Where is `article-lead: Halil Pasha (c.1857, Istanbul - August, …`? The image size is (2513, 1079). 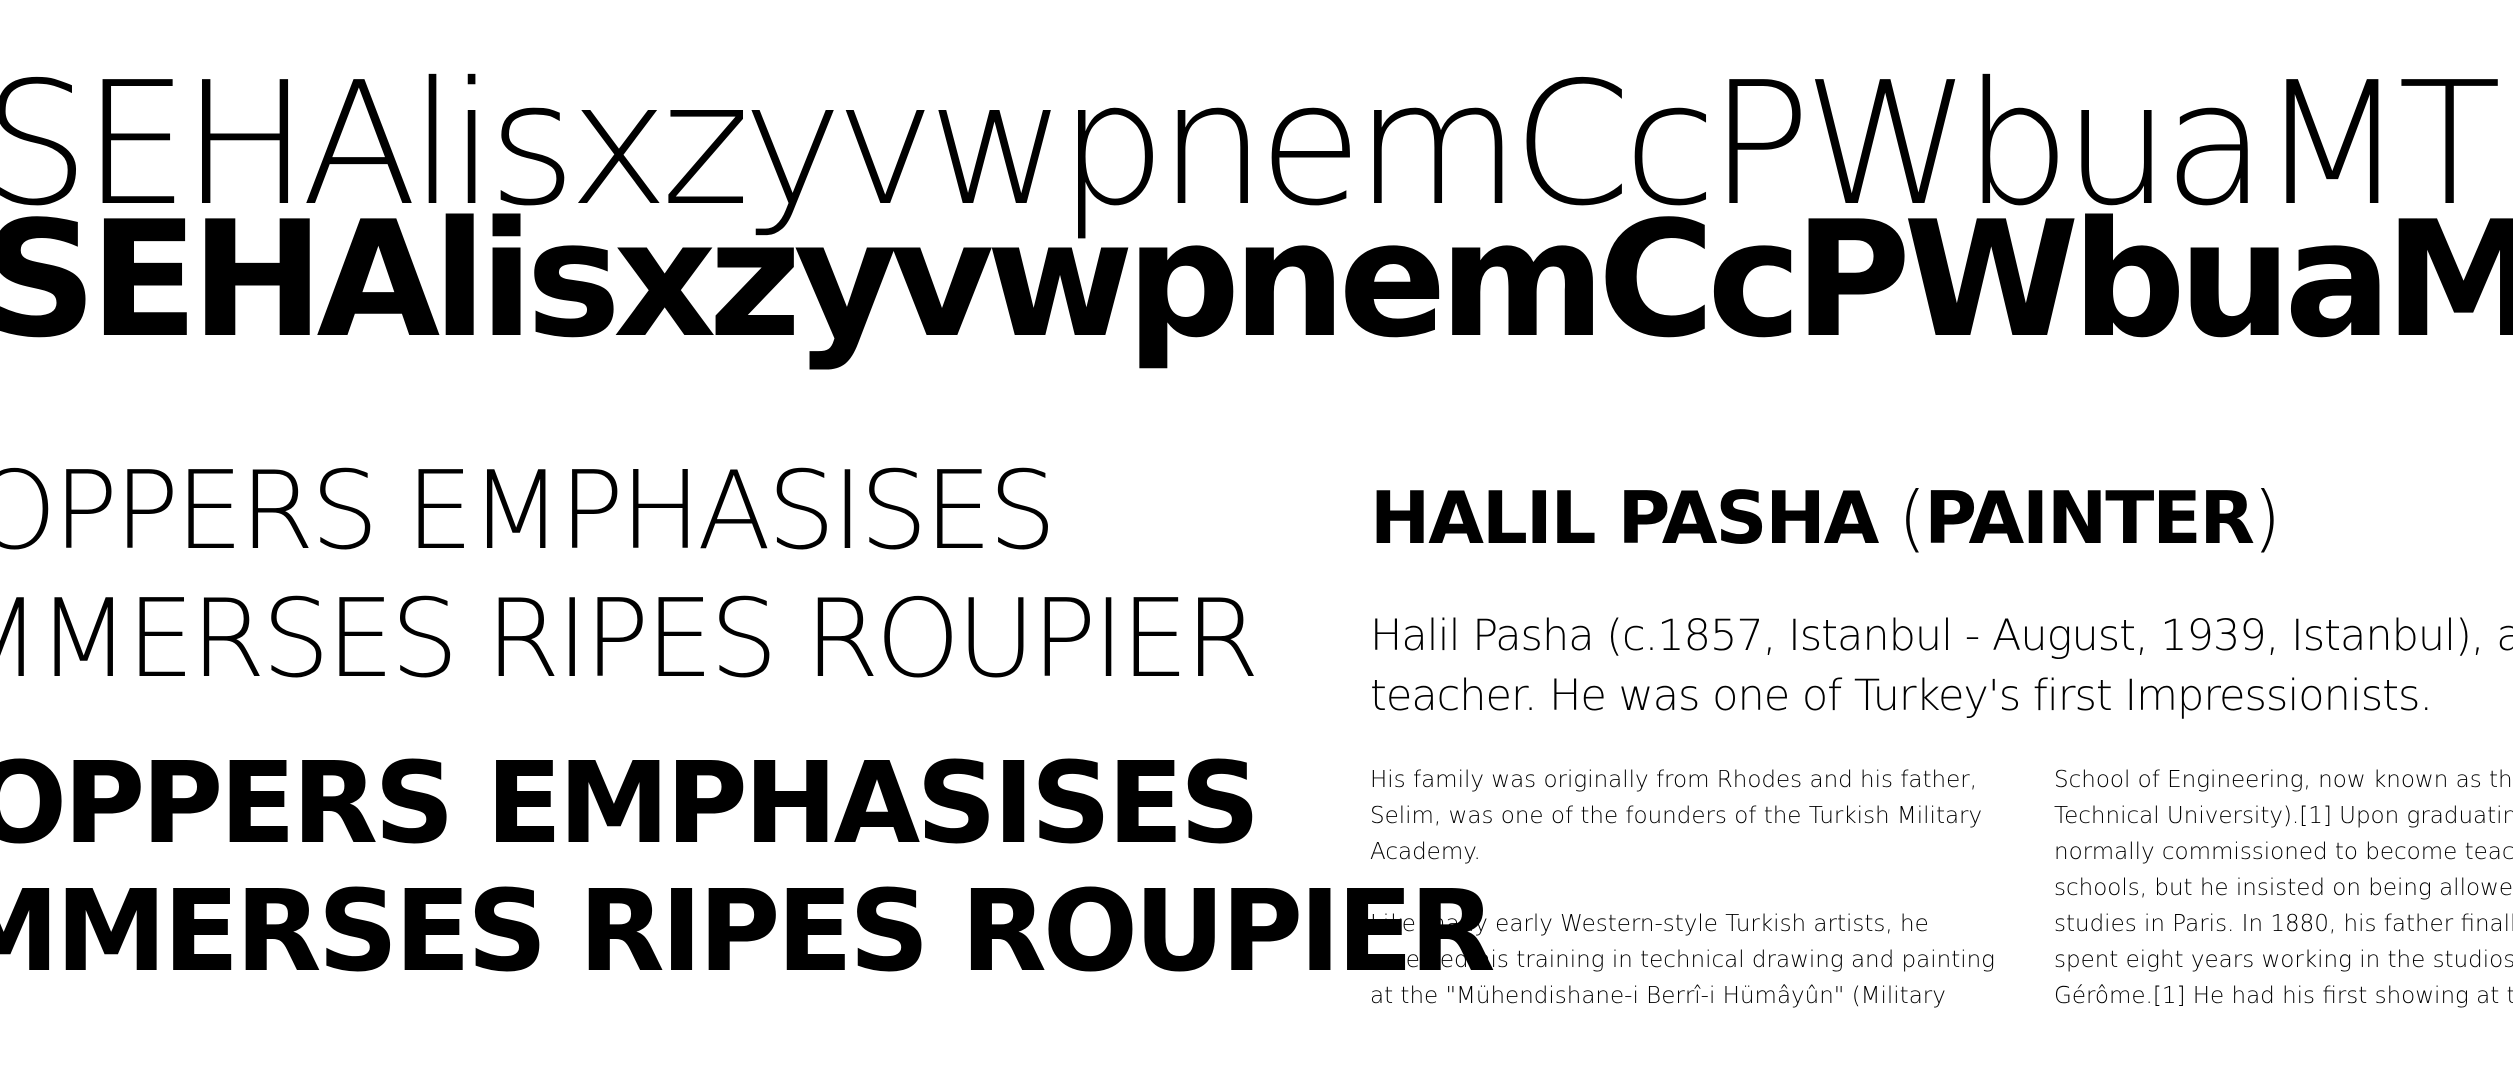 article-lead: Halil Pasha (c.1857, Istanbul - August, … is located at coordinates (1941, 666).